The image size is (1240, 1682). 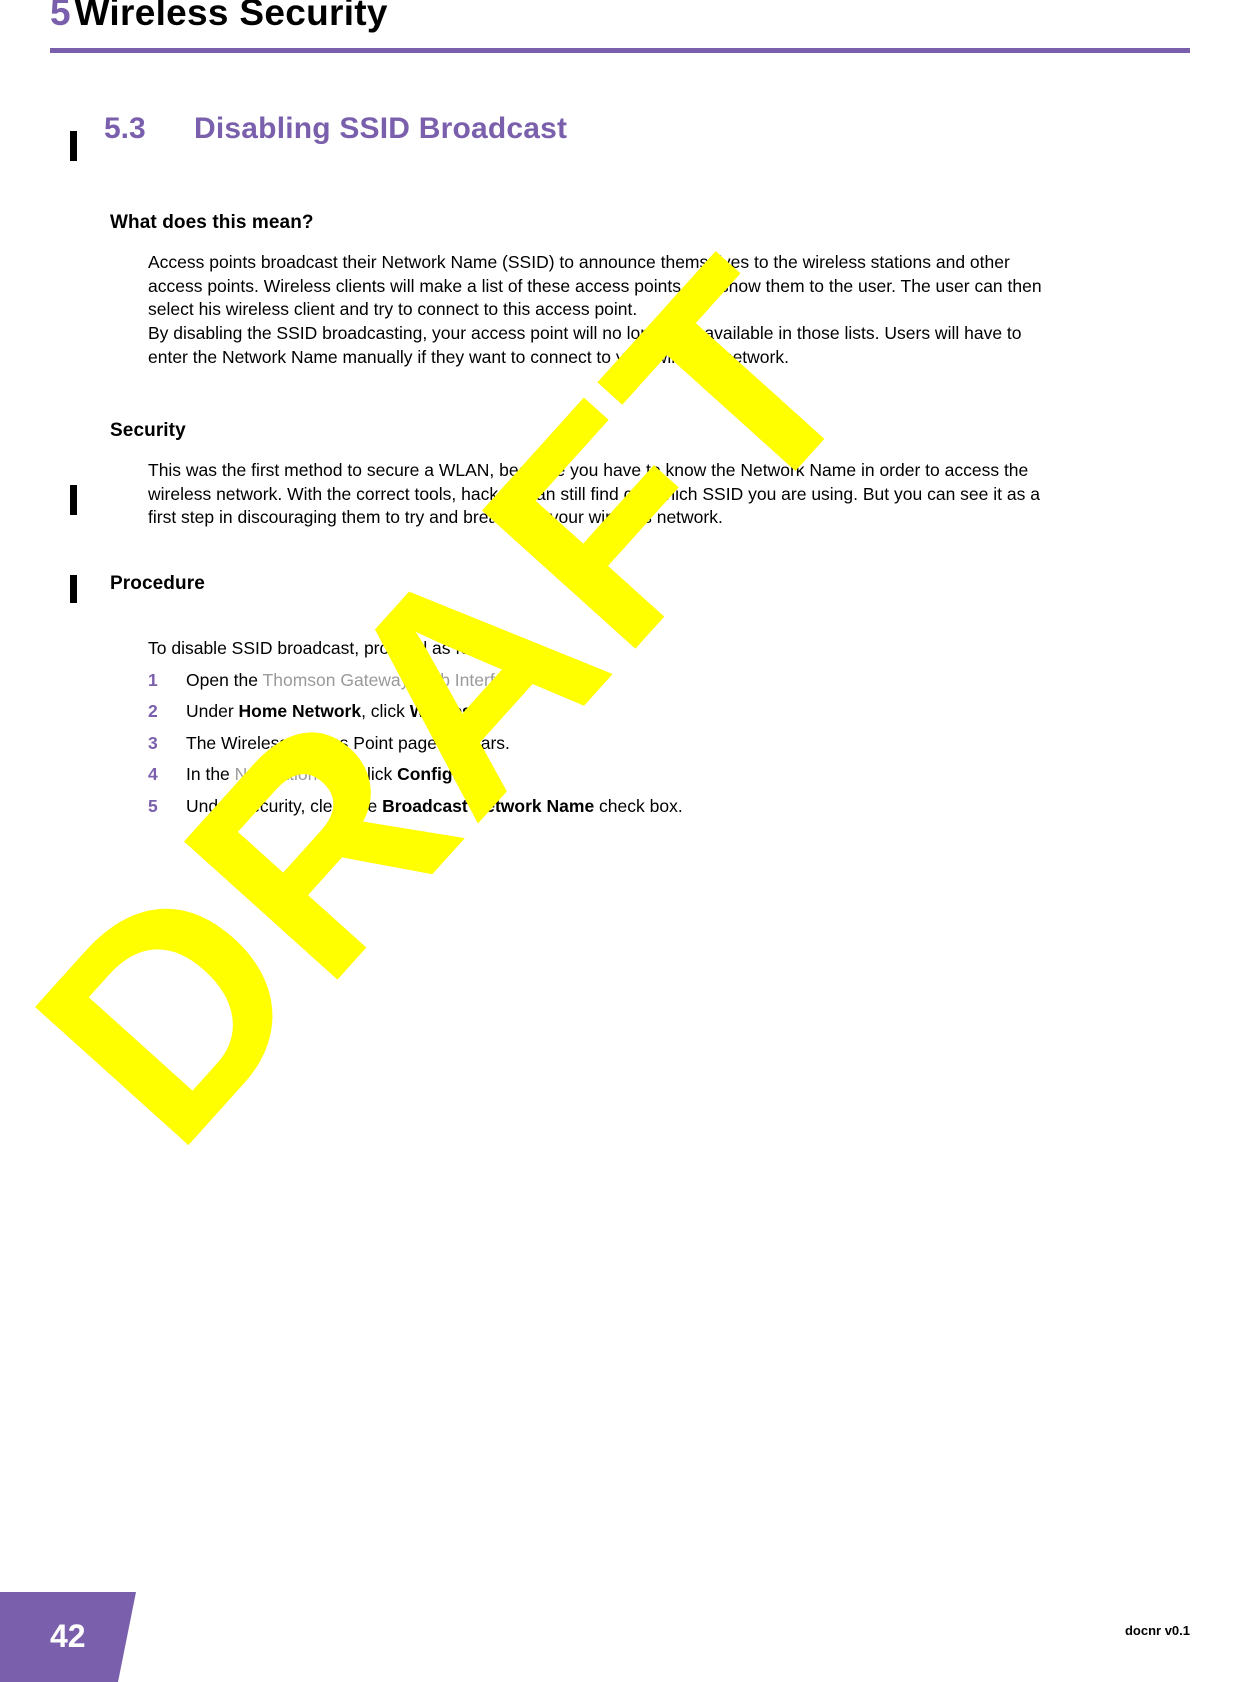 What do you see at coordinates (125, 128) in the screenshot?
I see `section-number: 5.3` at bounding box center [125, 128].